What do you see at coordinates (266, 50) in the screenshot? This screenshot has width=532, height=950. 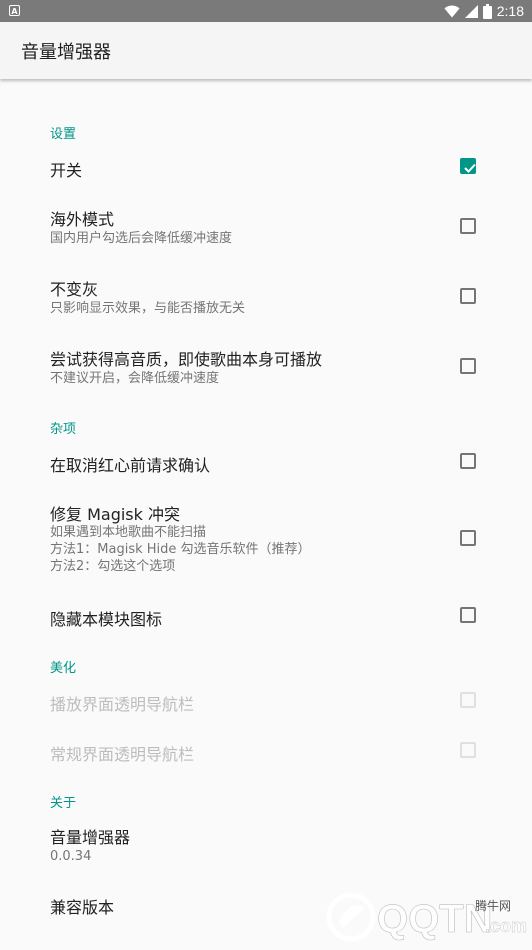 I see `app-bar: 音量增强器` at bounding box center [266, 50].